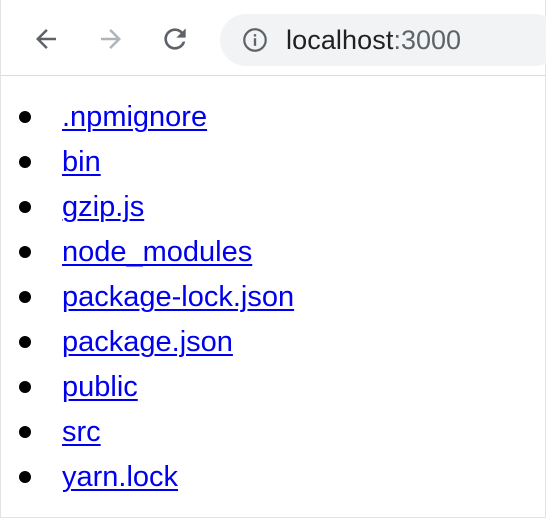 This screenshot has height=518, width=546. I want to click on list-item: gzip.js, so click(273, 207).